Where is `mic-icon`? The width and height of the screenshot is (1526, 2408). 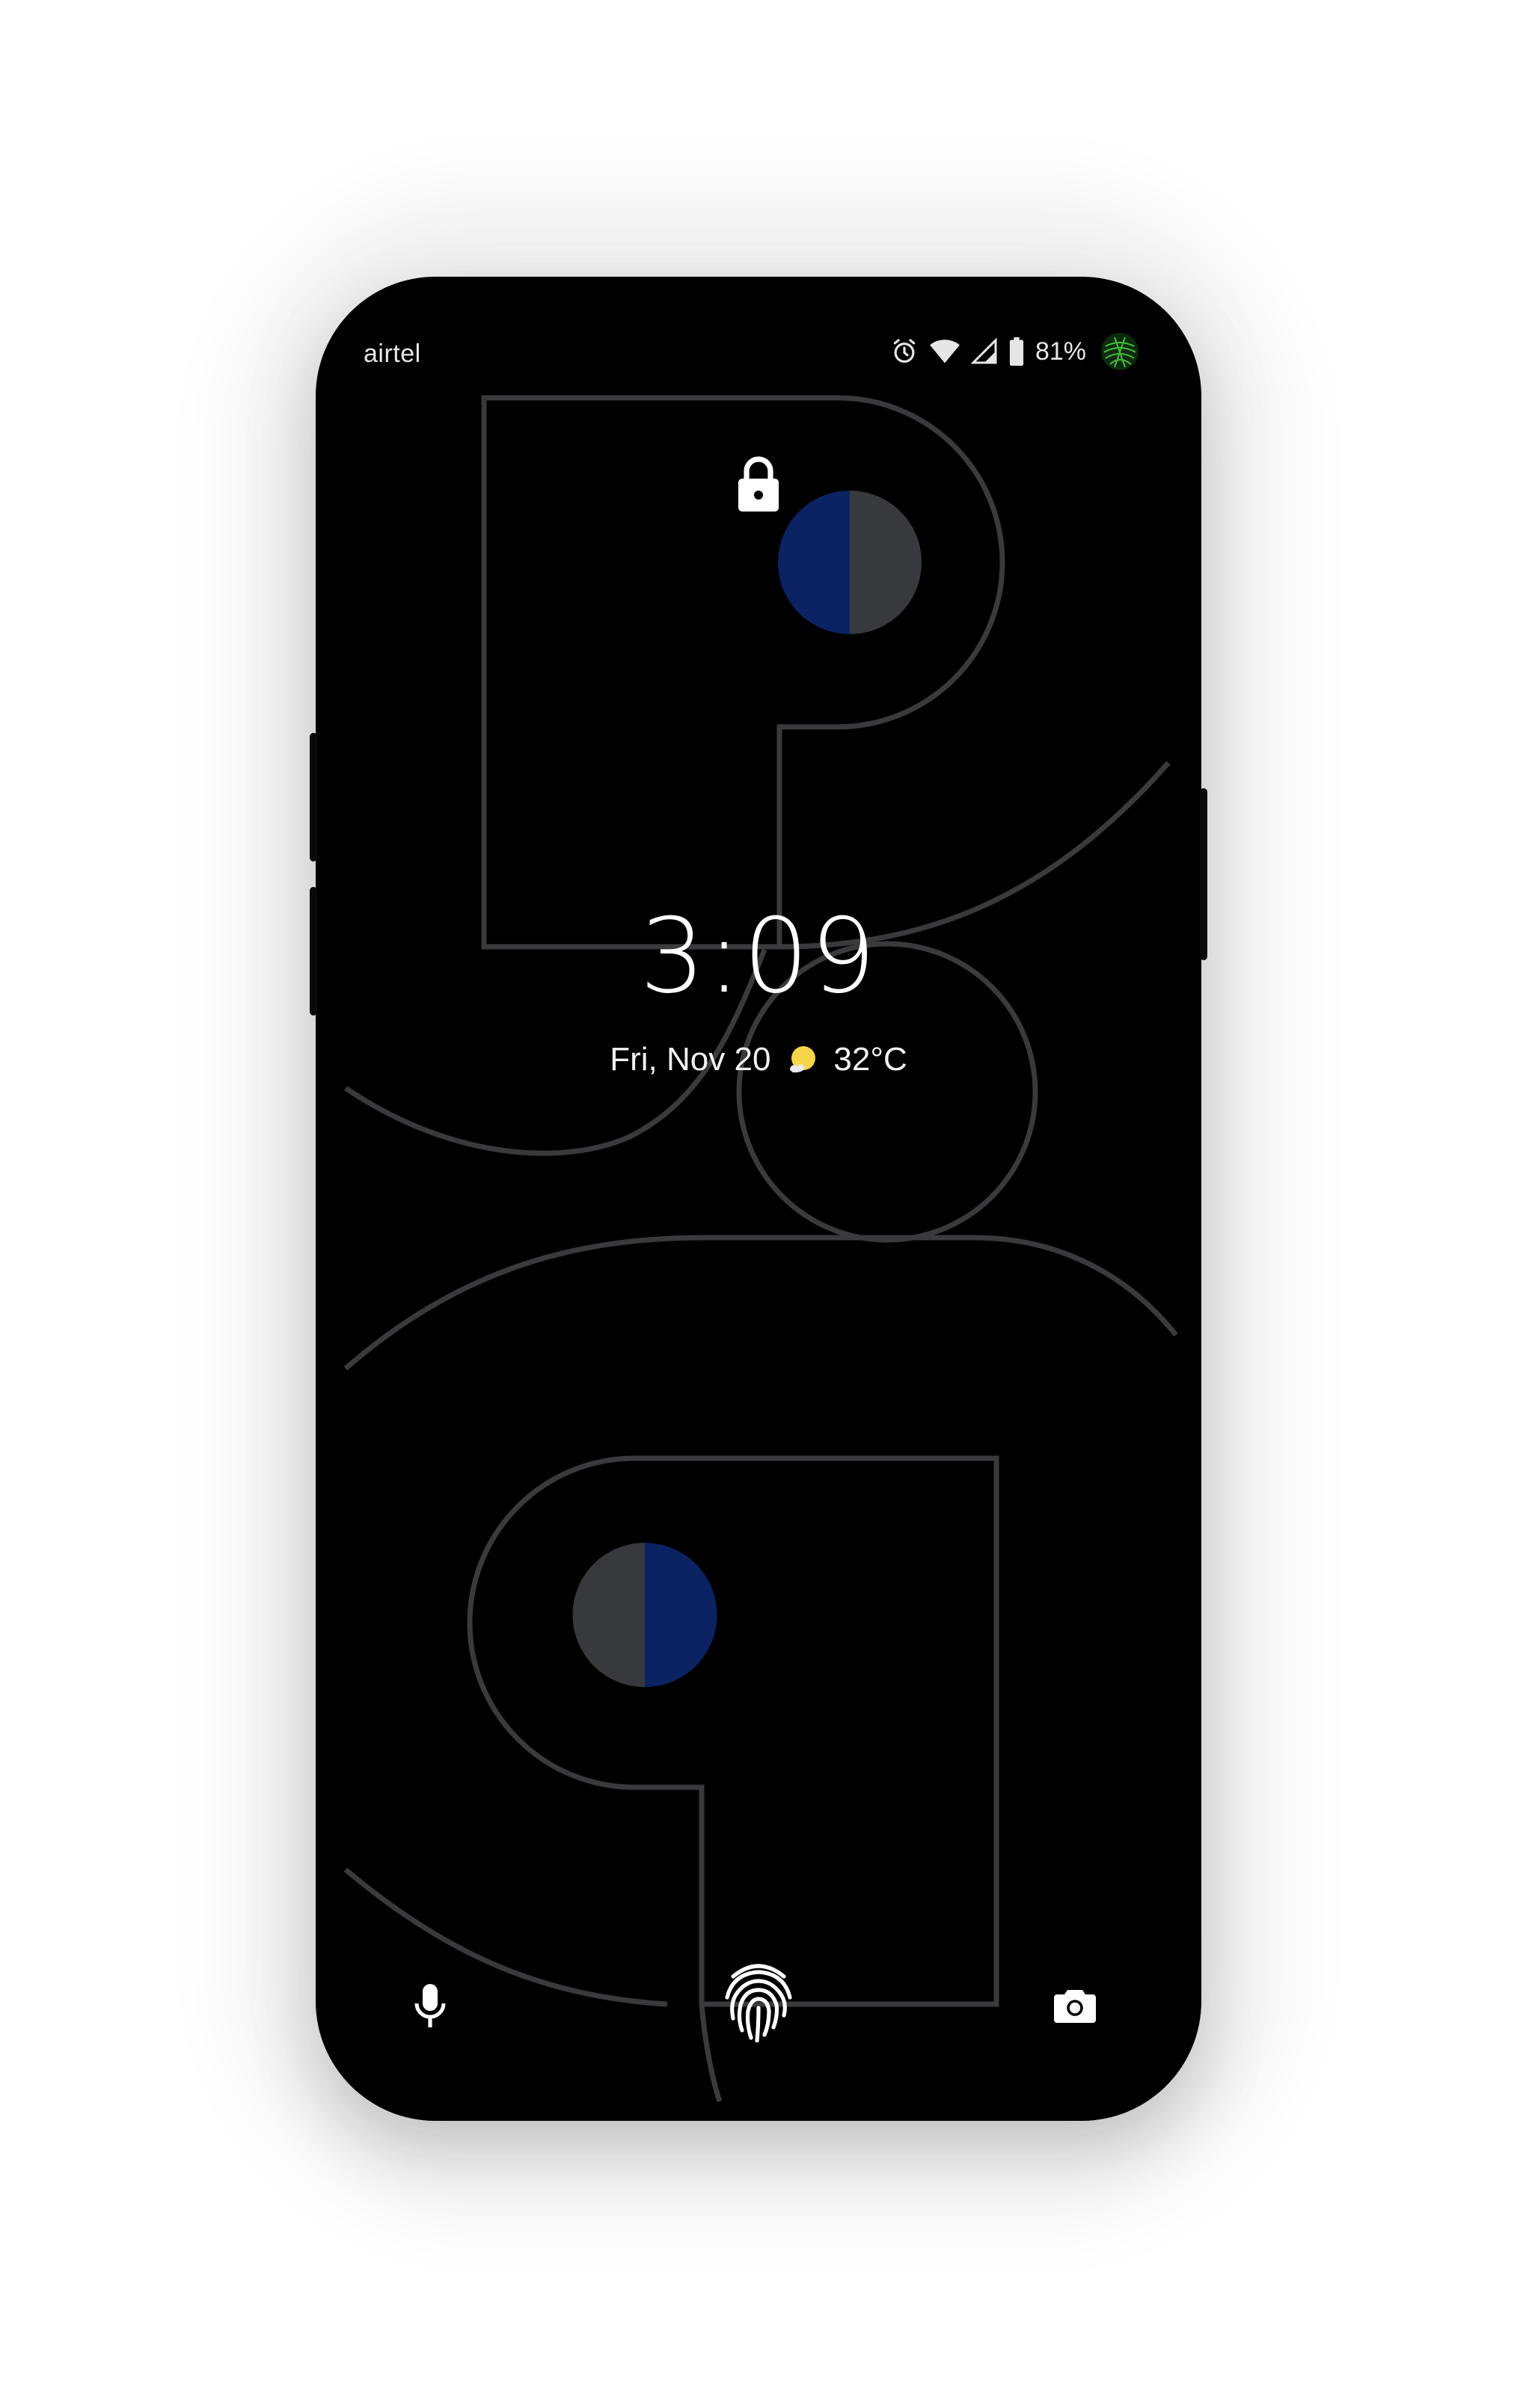 mic-icon is located at coordinates (430, 2005).